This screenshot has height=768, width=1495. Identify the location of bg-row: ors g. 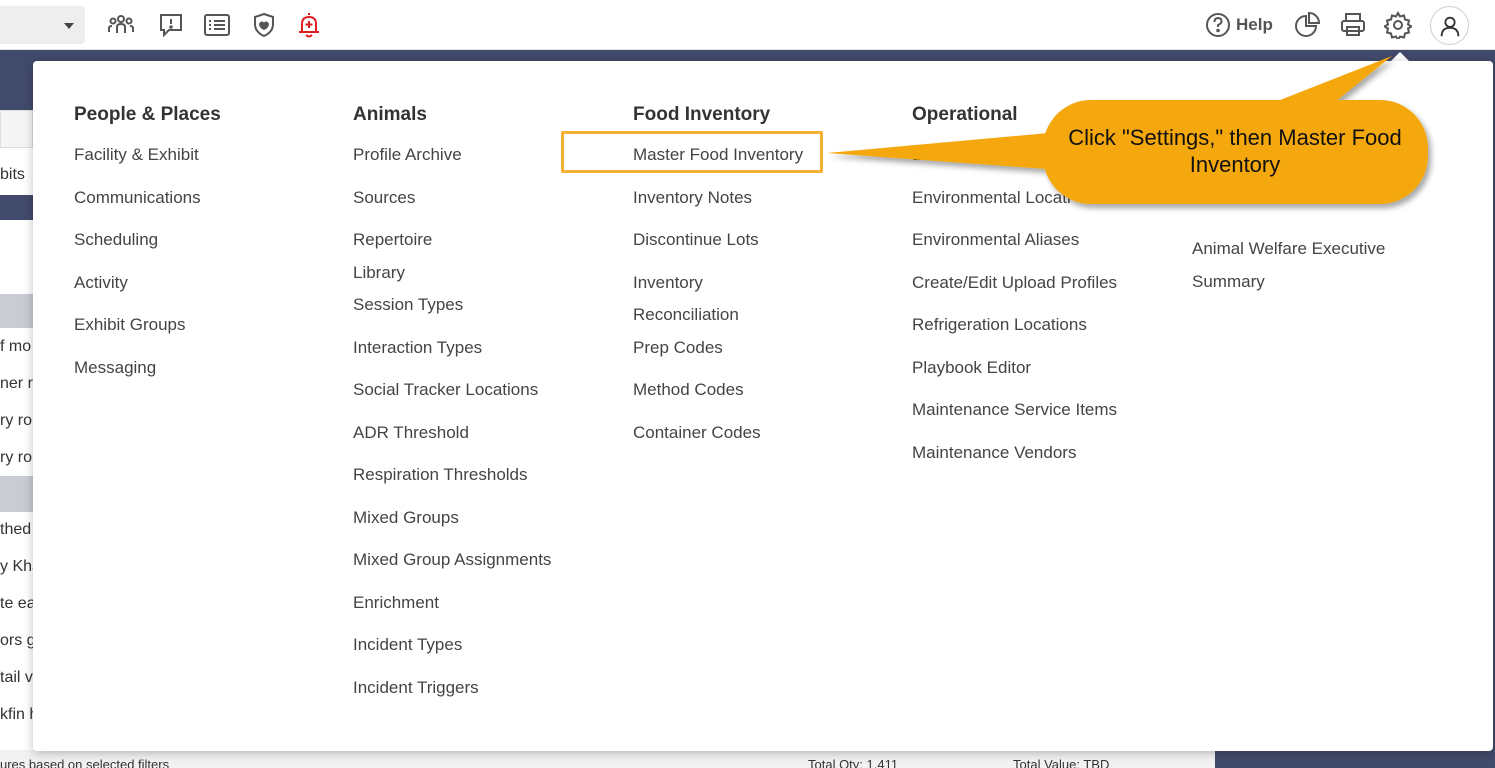
(16, 640).